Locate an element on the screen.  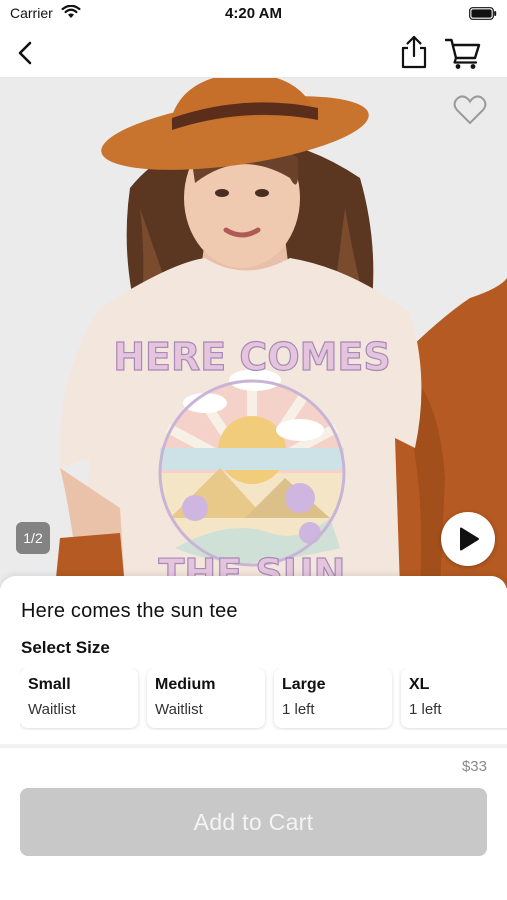
size-option-xl: XL 1 left is located at coordinates (454, 698).